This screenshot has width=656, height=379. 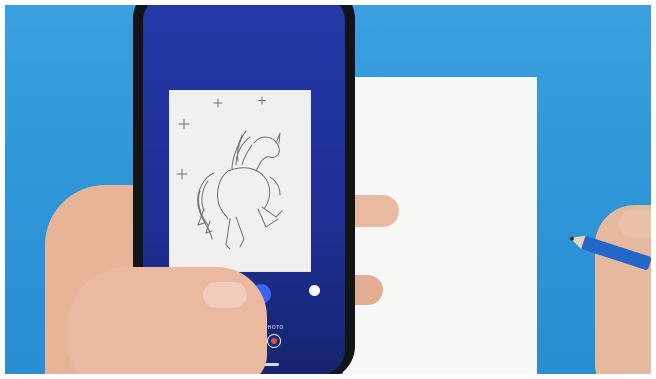 I want to click on record-button, so click(x=274, y=341).